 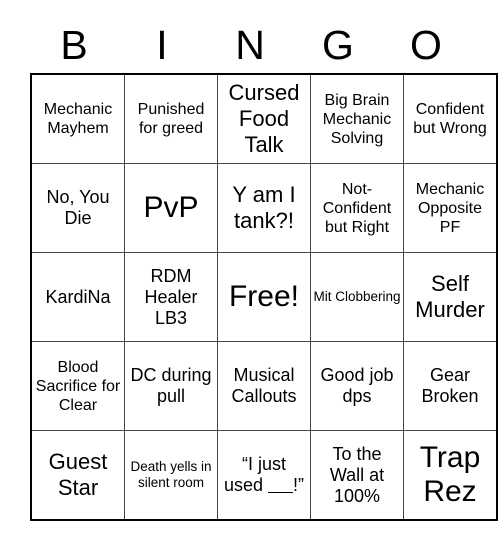 I want to click on bingo-cell: Mit Clobbering, so click(x=357, y=297).